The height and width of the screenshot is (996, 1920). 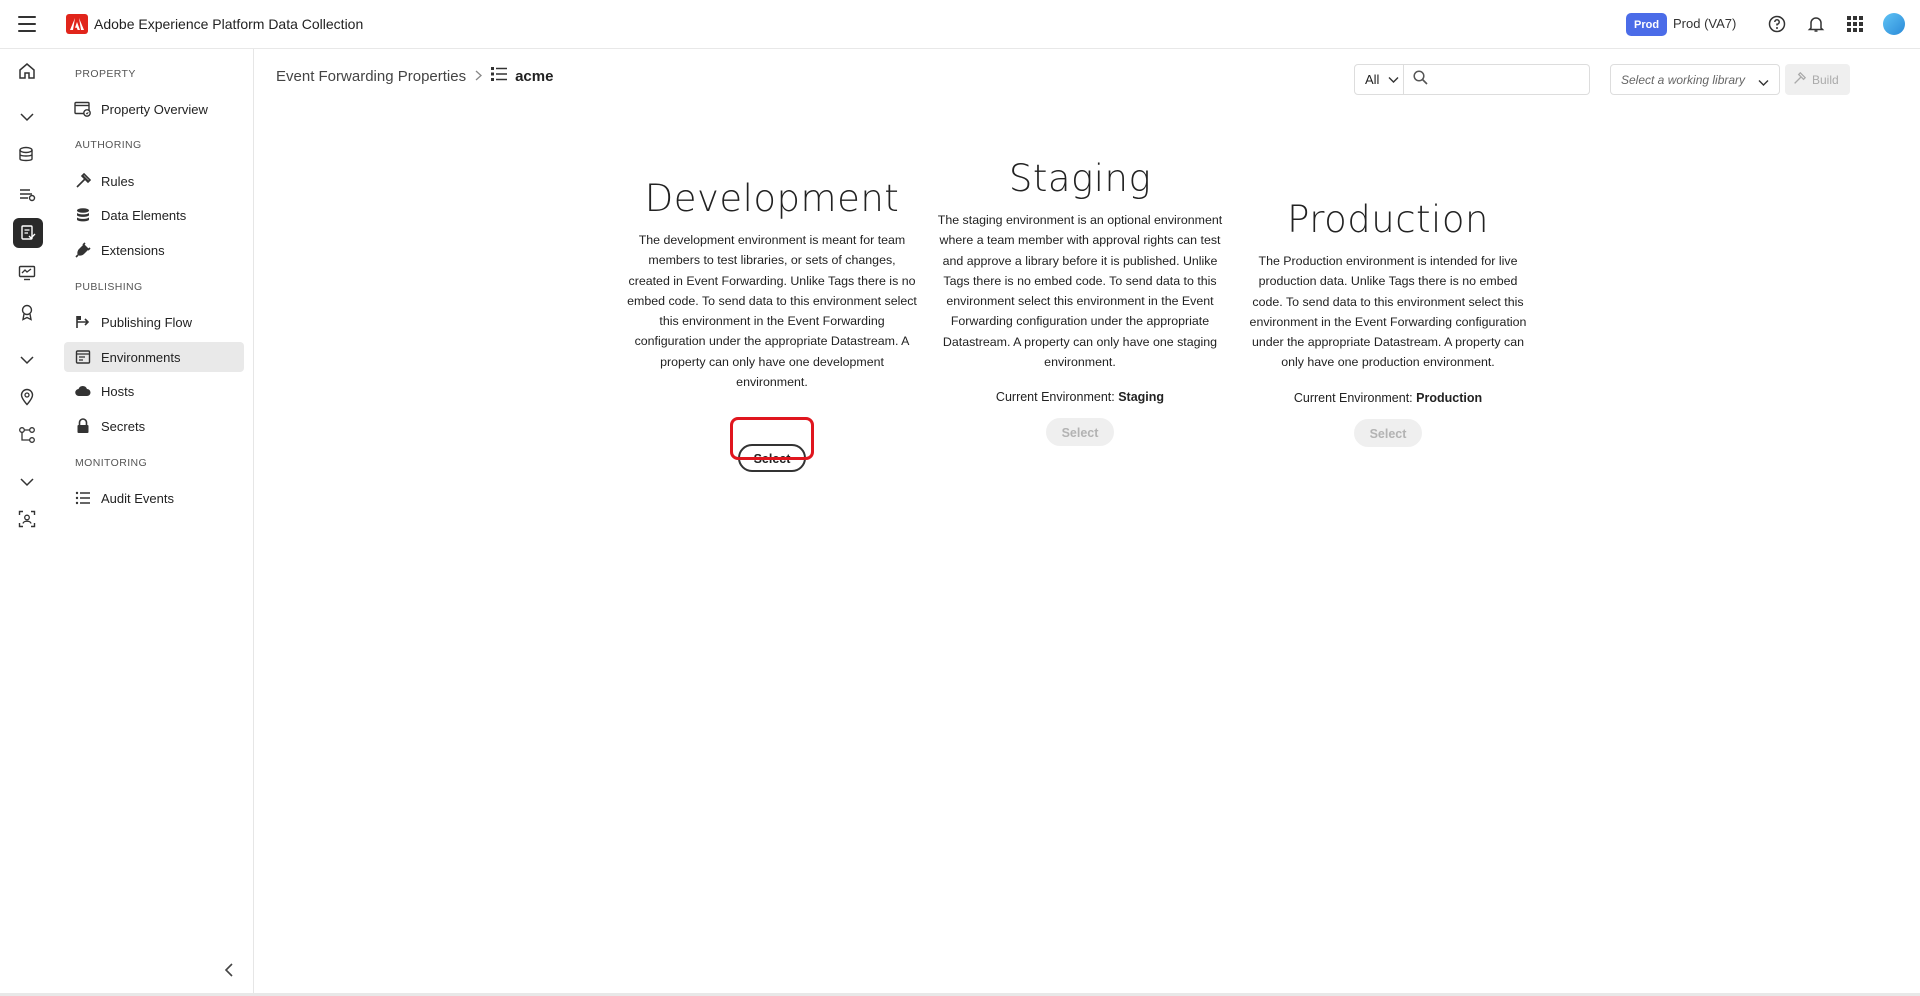 I want to click on identity-scan-icon, so click(x=27, y=519).